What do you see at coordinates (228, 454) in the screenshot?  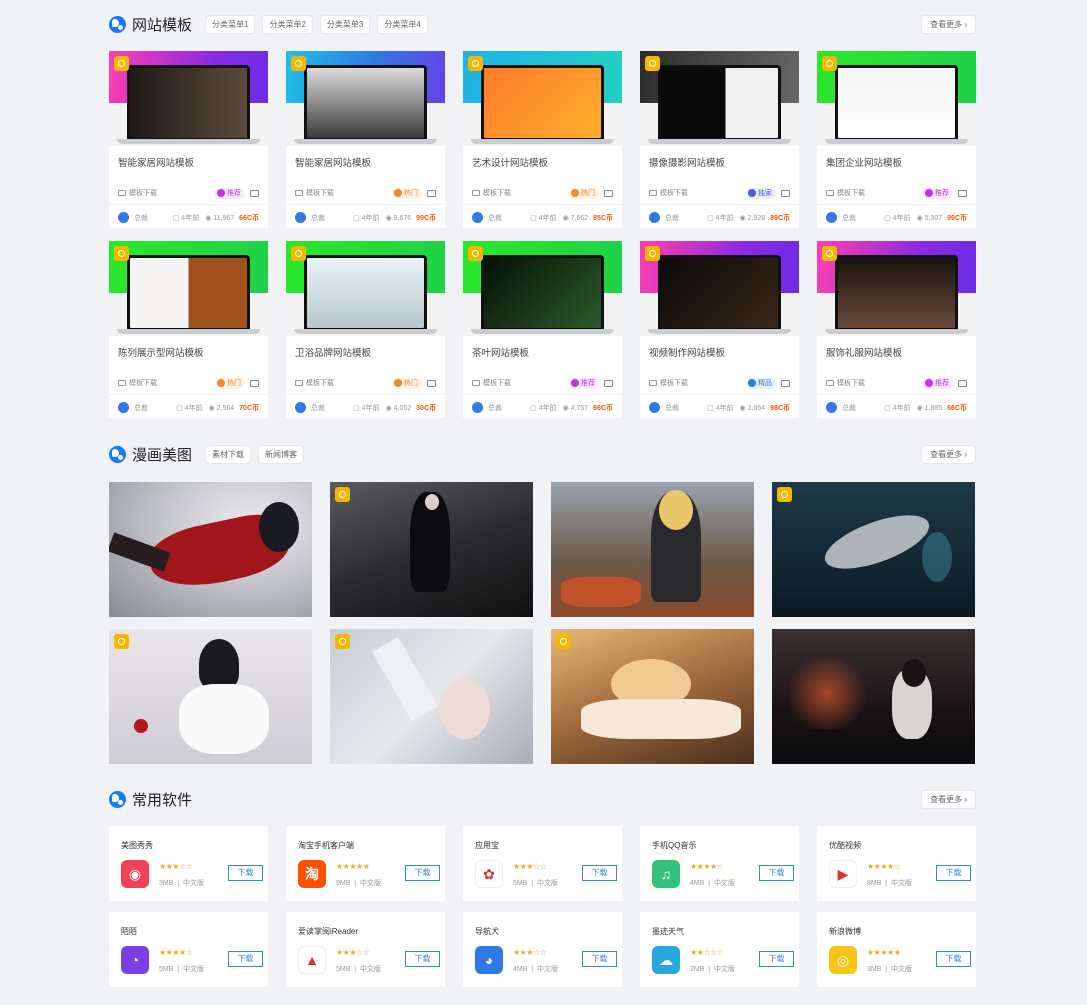 I see `category-chip-materials: 素材下载` at bounding box center [228, 454].